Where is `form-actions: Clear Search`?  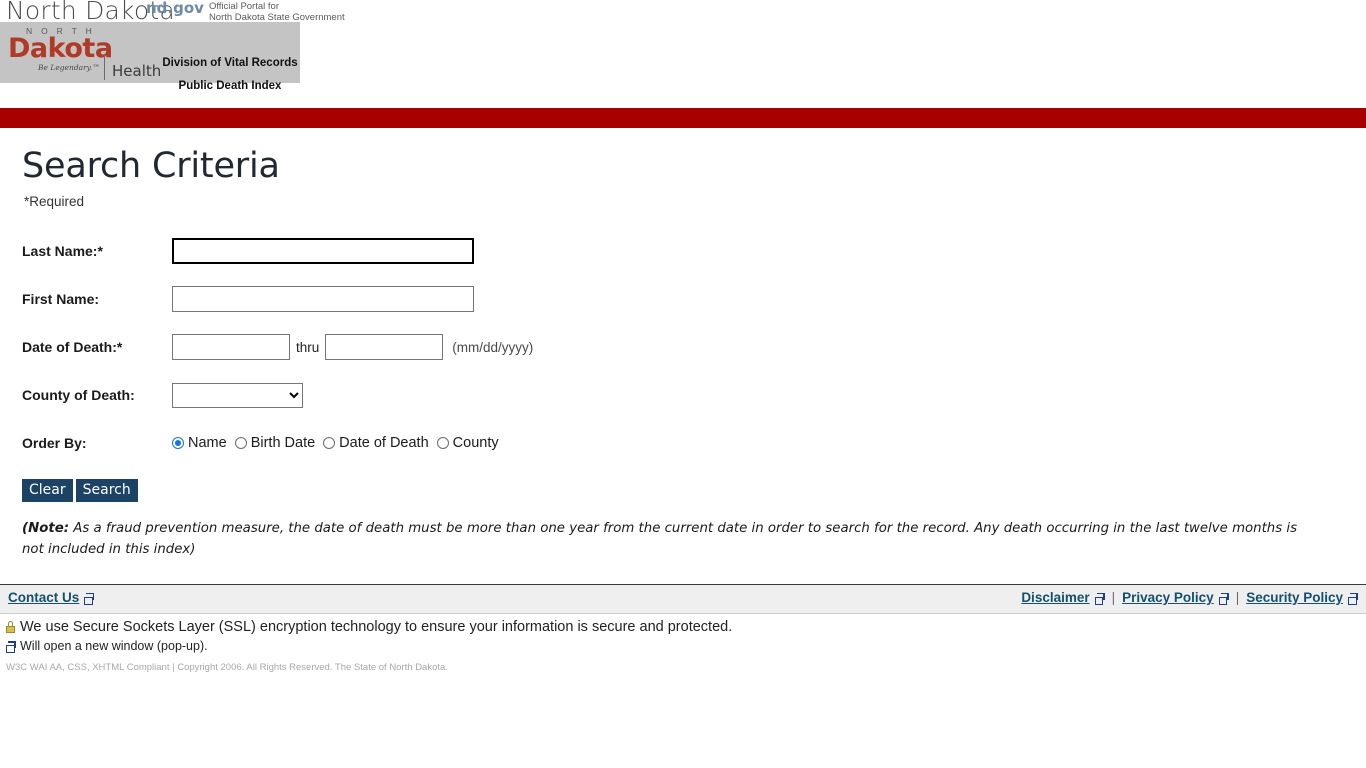 form-actions: Clear Search is located at coordinates (683, 484).